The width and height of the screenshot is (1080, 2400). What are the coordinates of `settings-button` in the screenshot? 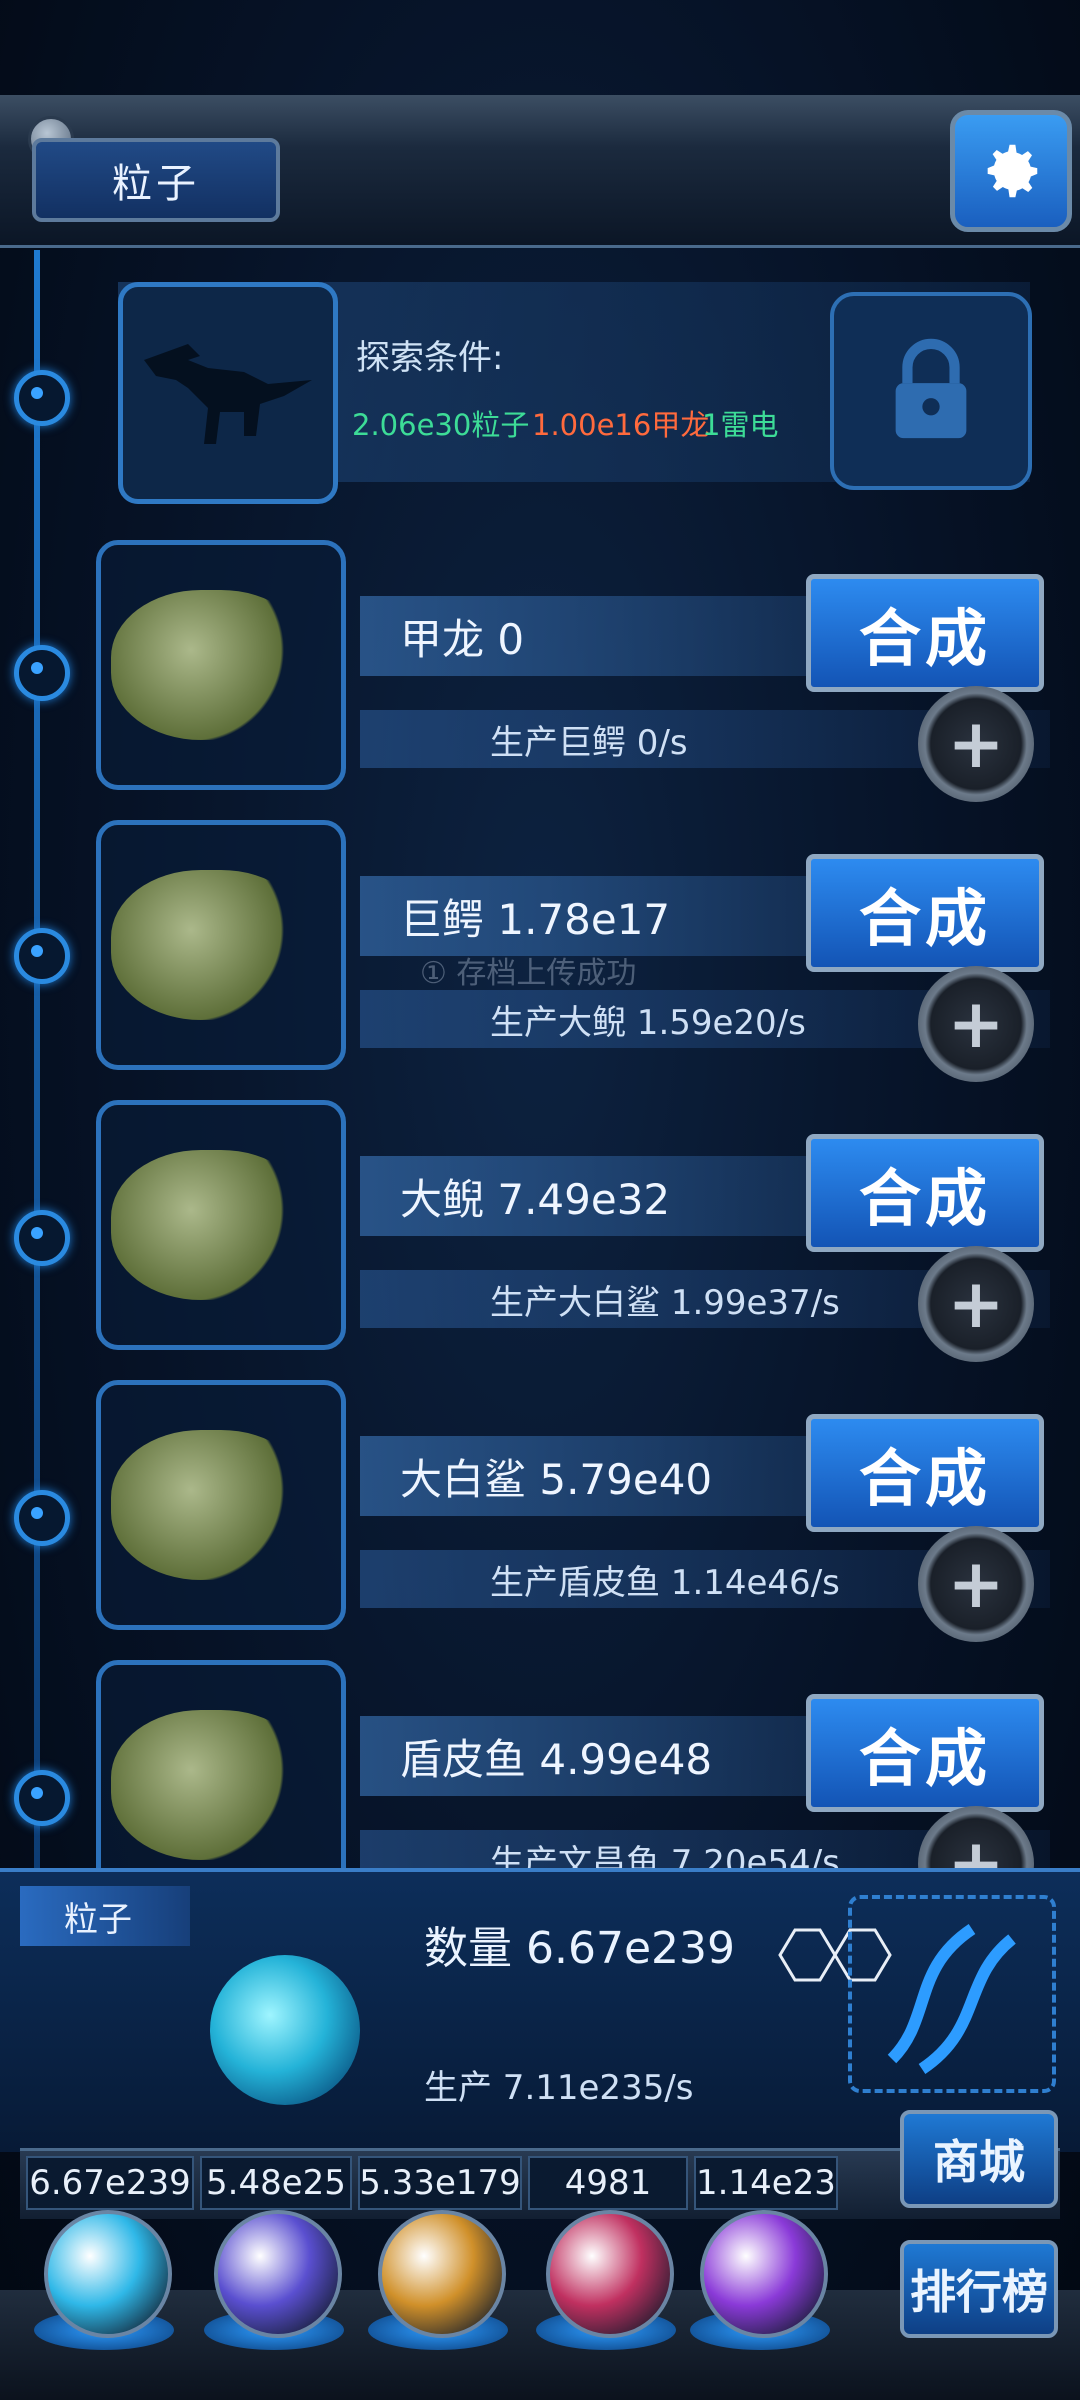 It's located at (1011, 171).